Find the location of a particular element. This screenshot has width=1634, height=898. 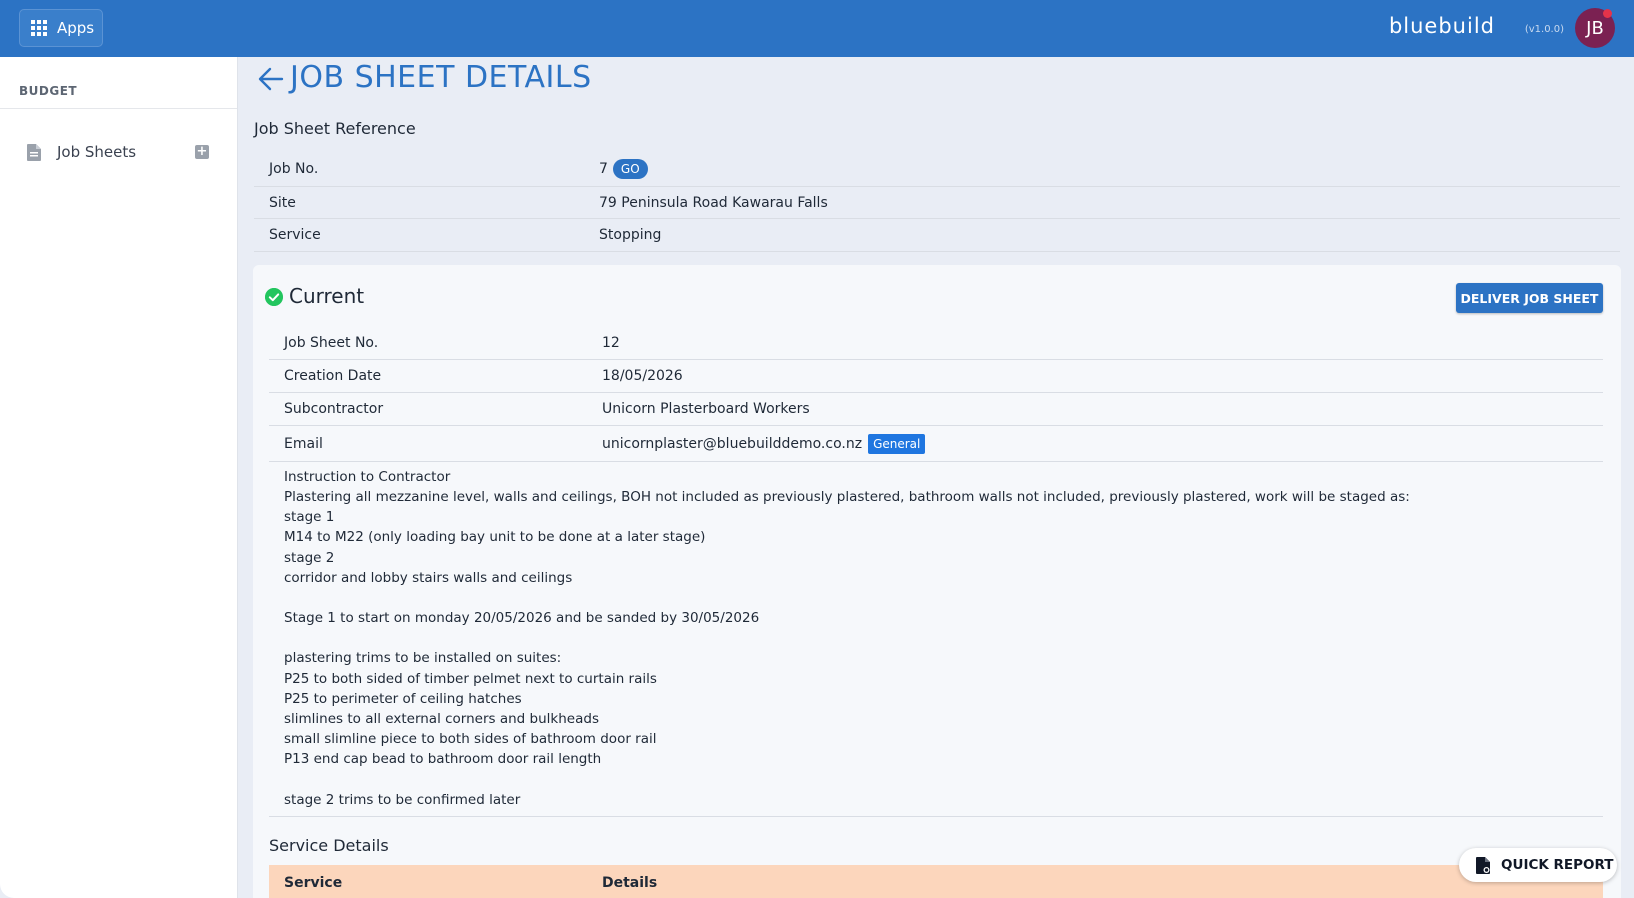

table-row: Service Stopping is located at coordinates (937, 235).